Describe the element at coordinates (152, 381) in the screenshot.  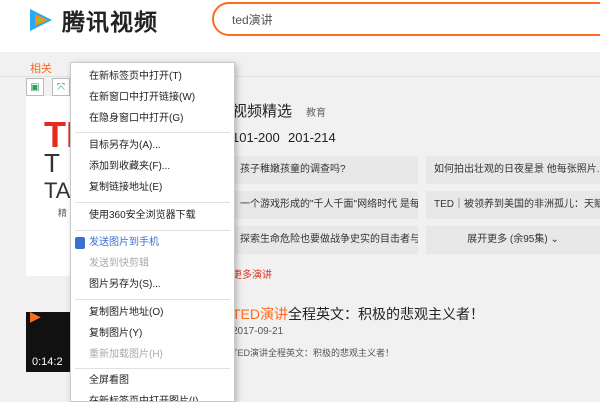
I see `menu-item-fullscreen-view: 全屏看图` at that location.